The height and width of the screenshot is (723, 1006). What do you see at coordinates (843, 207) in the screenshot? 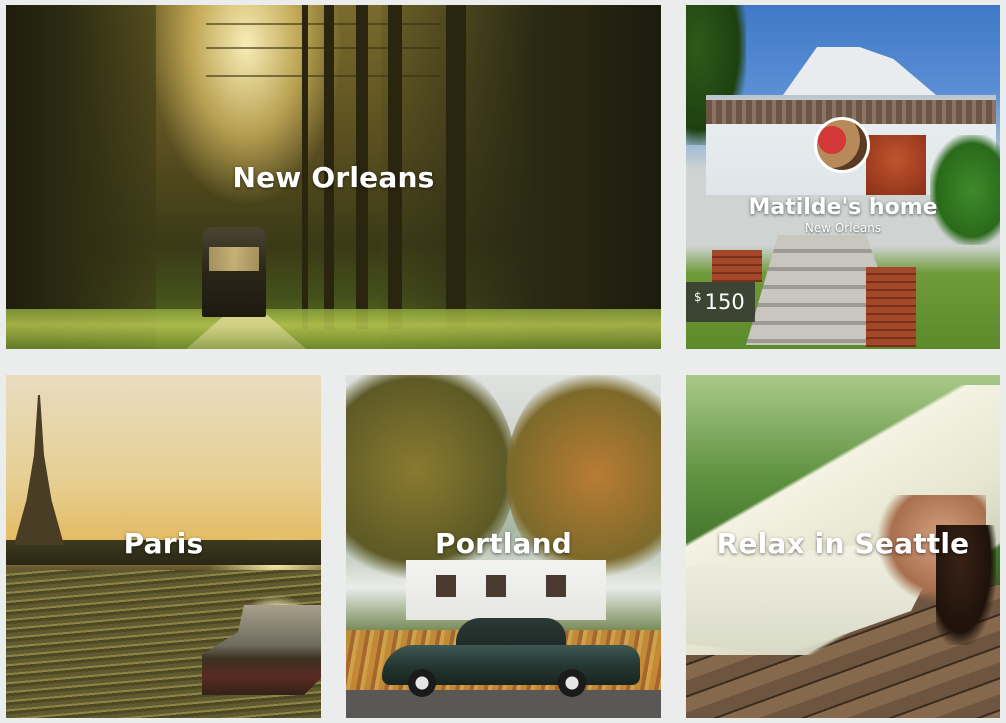
I see `listing-title: Matilde's home` at bounding box center [843, 207].